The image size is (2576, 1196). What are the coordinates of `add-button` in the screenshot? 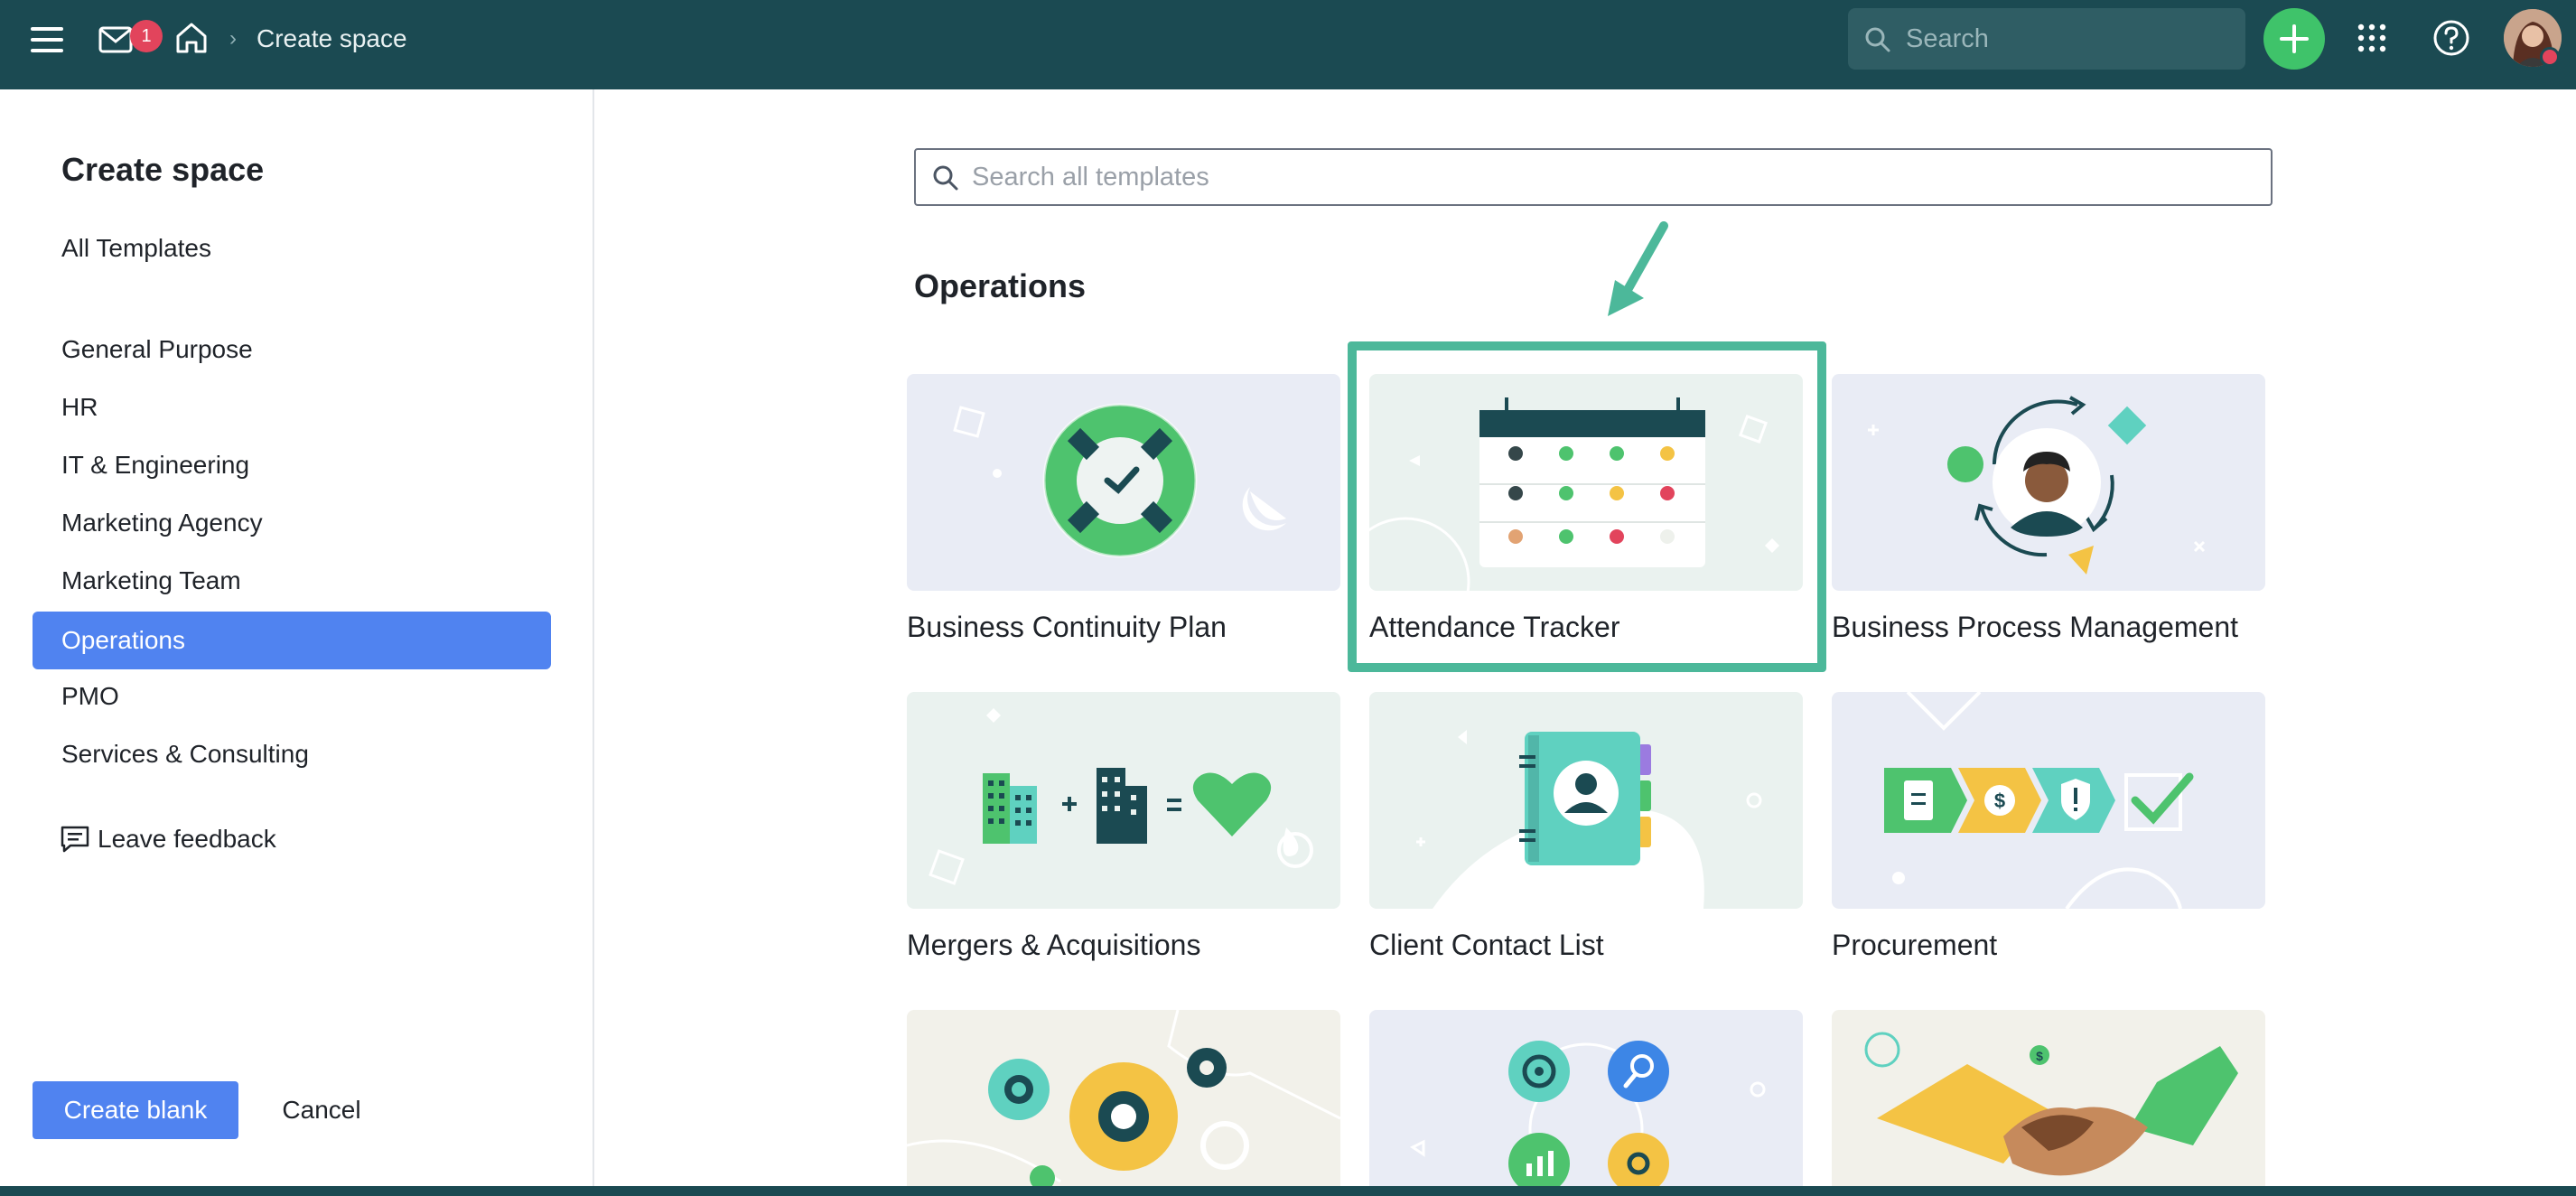 It's located at (2294, 39).